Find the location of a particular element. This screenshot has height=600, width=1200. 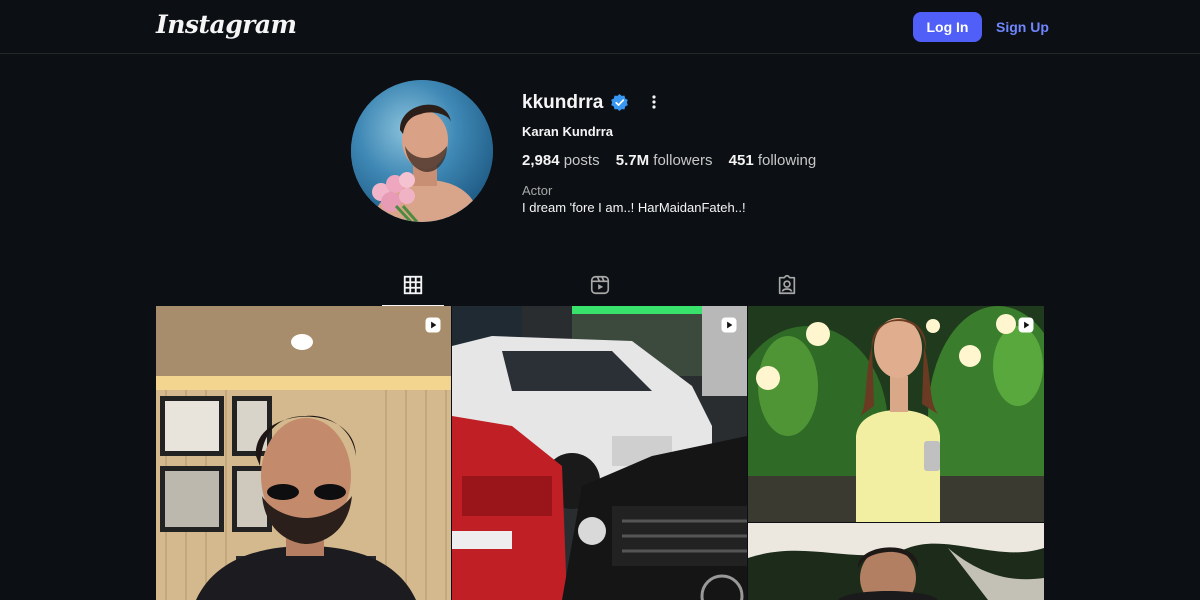

profile-avatar is located at coordinates (422, 151).